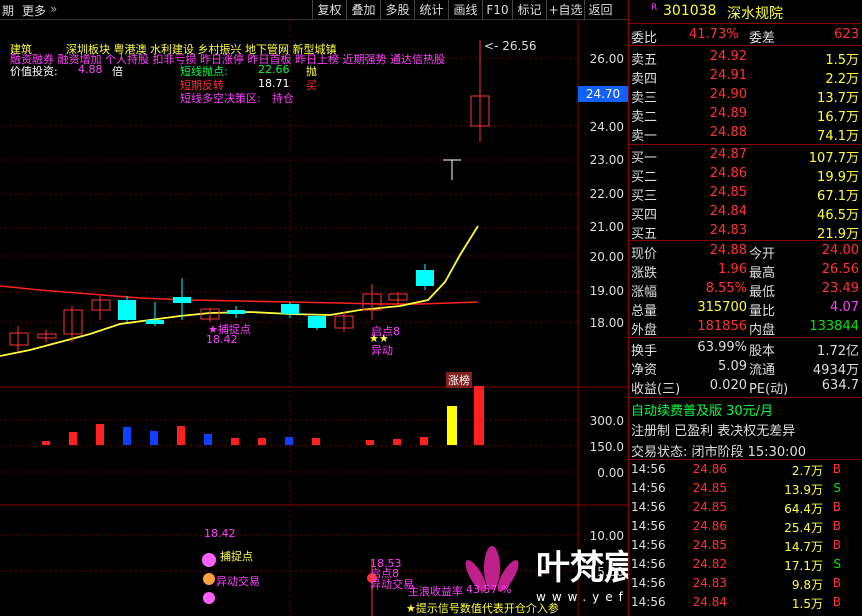  Describe the element at coordinates (53, 9) in the screenshot. I see `more-chevron-icon: »` at that location.